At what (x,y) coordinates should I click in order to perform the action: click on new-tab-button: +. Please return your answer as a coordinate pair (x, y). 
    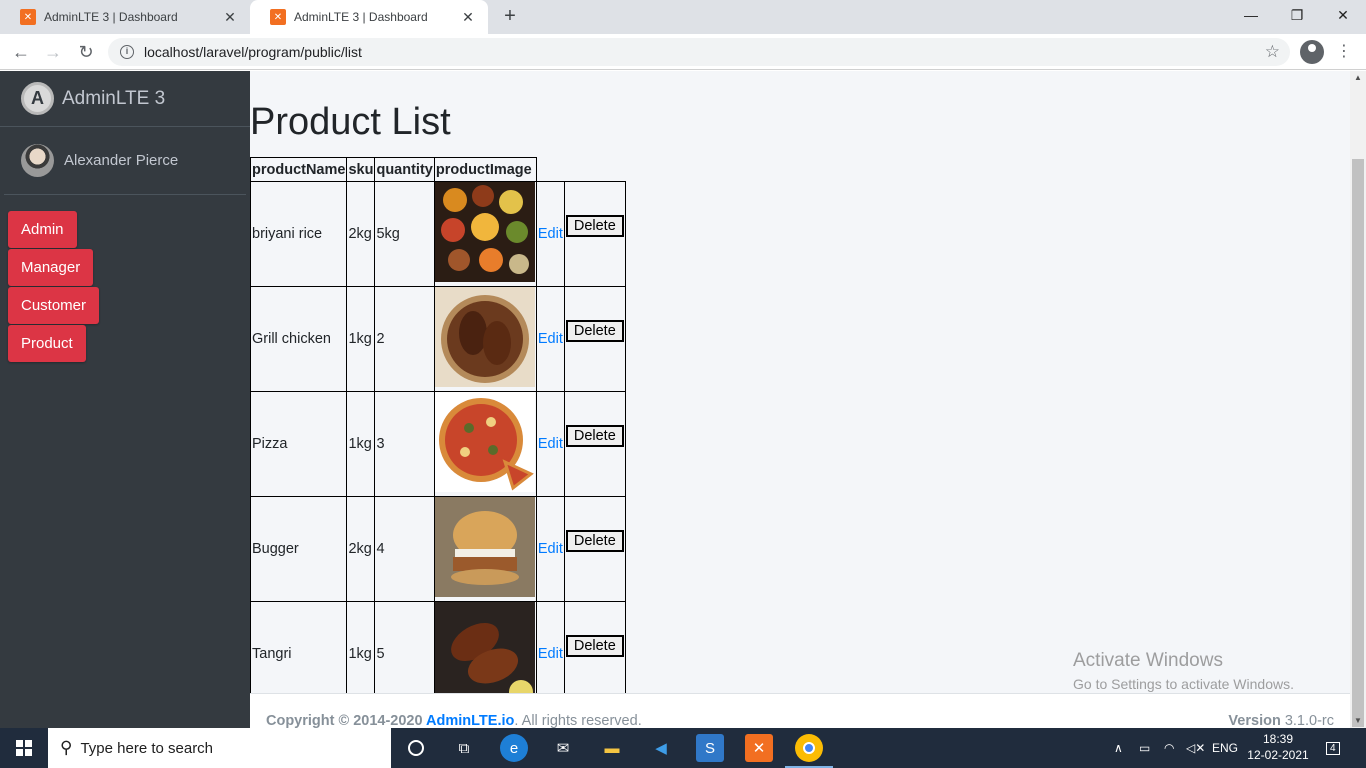
    Looking at the image, I should click on (510, 17).